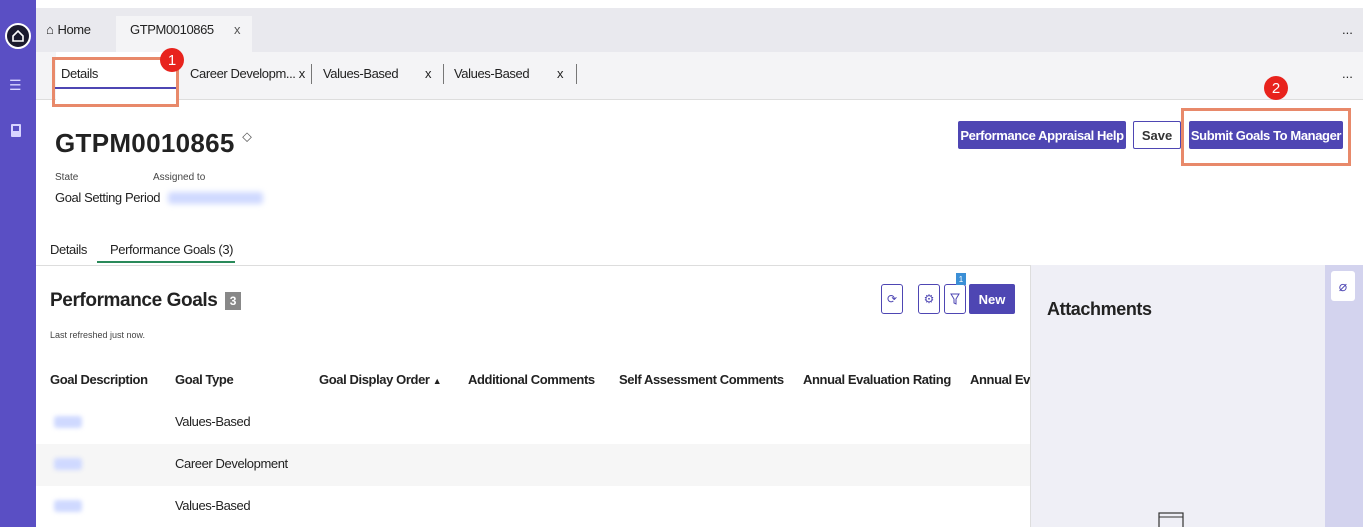 This screenshot has width=1363, height=527. Describe the element at coordinates (233, 300) in the screenshot. I see `count-badge: 3` at that location.